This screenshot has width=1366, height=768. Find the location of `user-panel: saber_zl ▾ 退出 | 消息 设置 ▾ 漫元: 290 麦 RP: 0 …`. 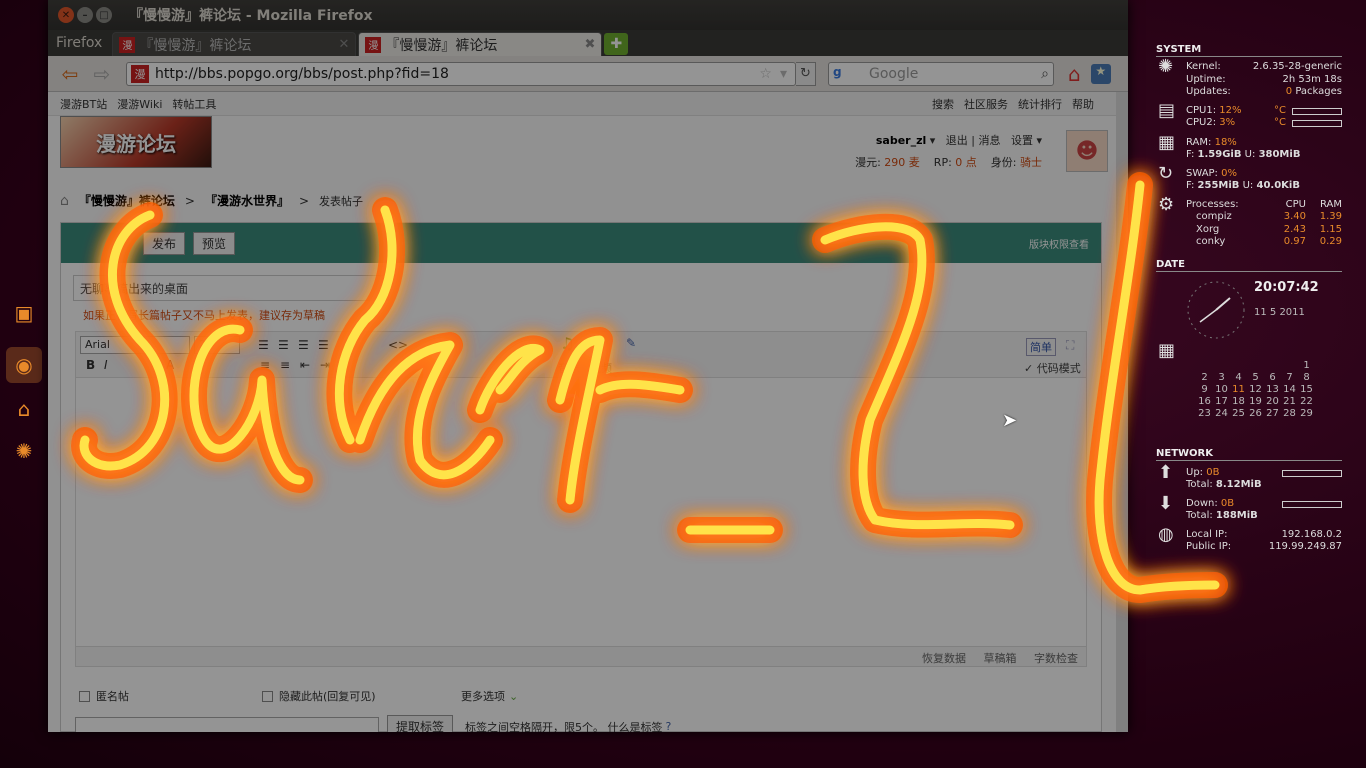

user-panel: saber_zl ▾ 退出 | 消息 设置 ▾ 漫元: 290 麦 RP: 0 … is located at coordinates (948, 151).